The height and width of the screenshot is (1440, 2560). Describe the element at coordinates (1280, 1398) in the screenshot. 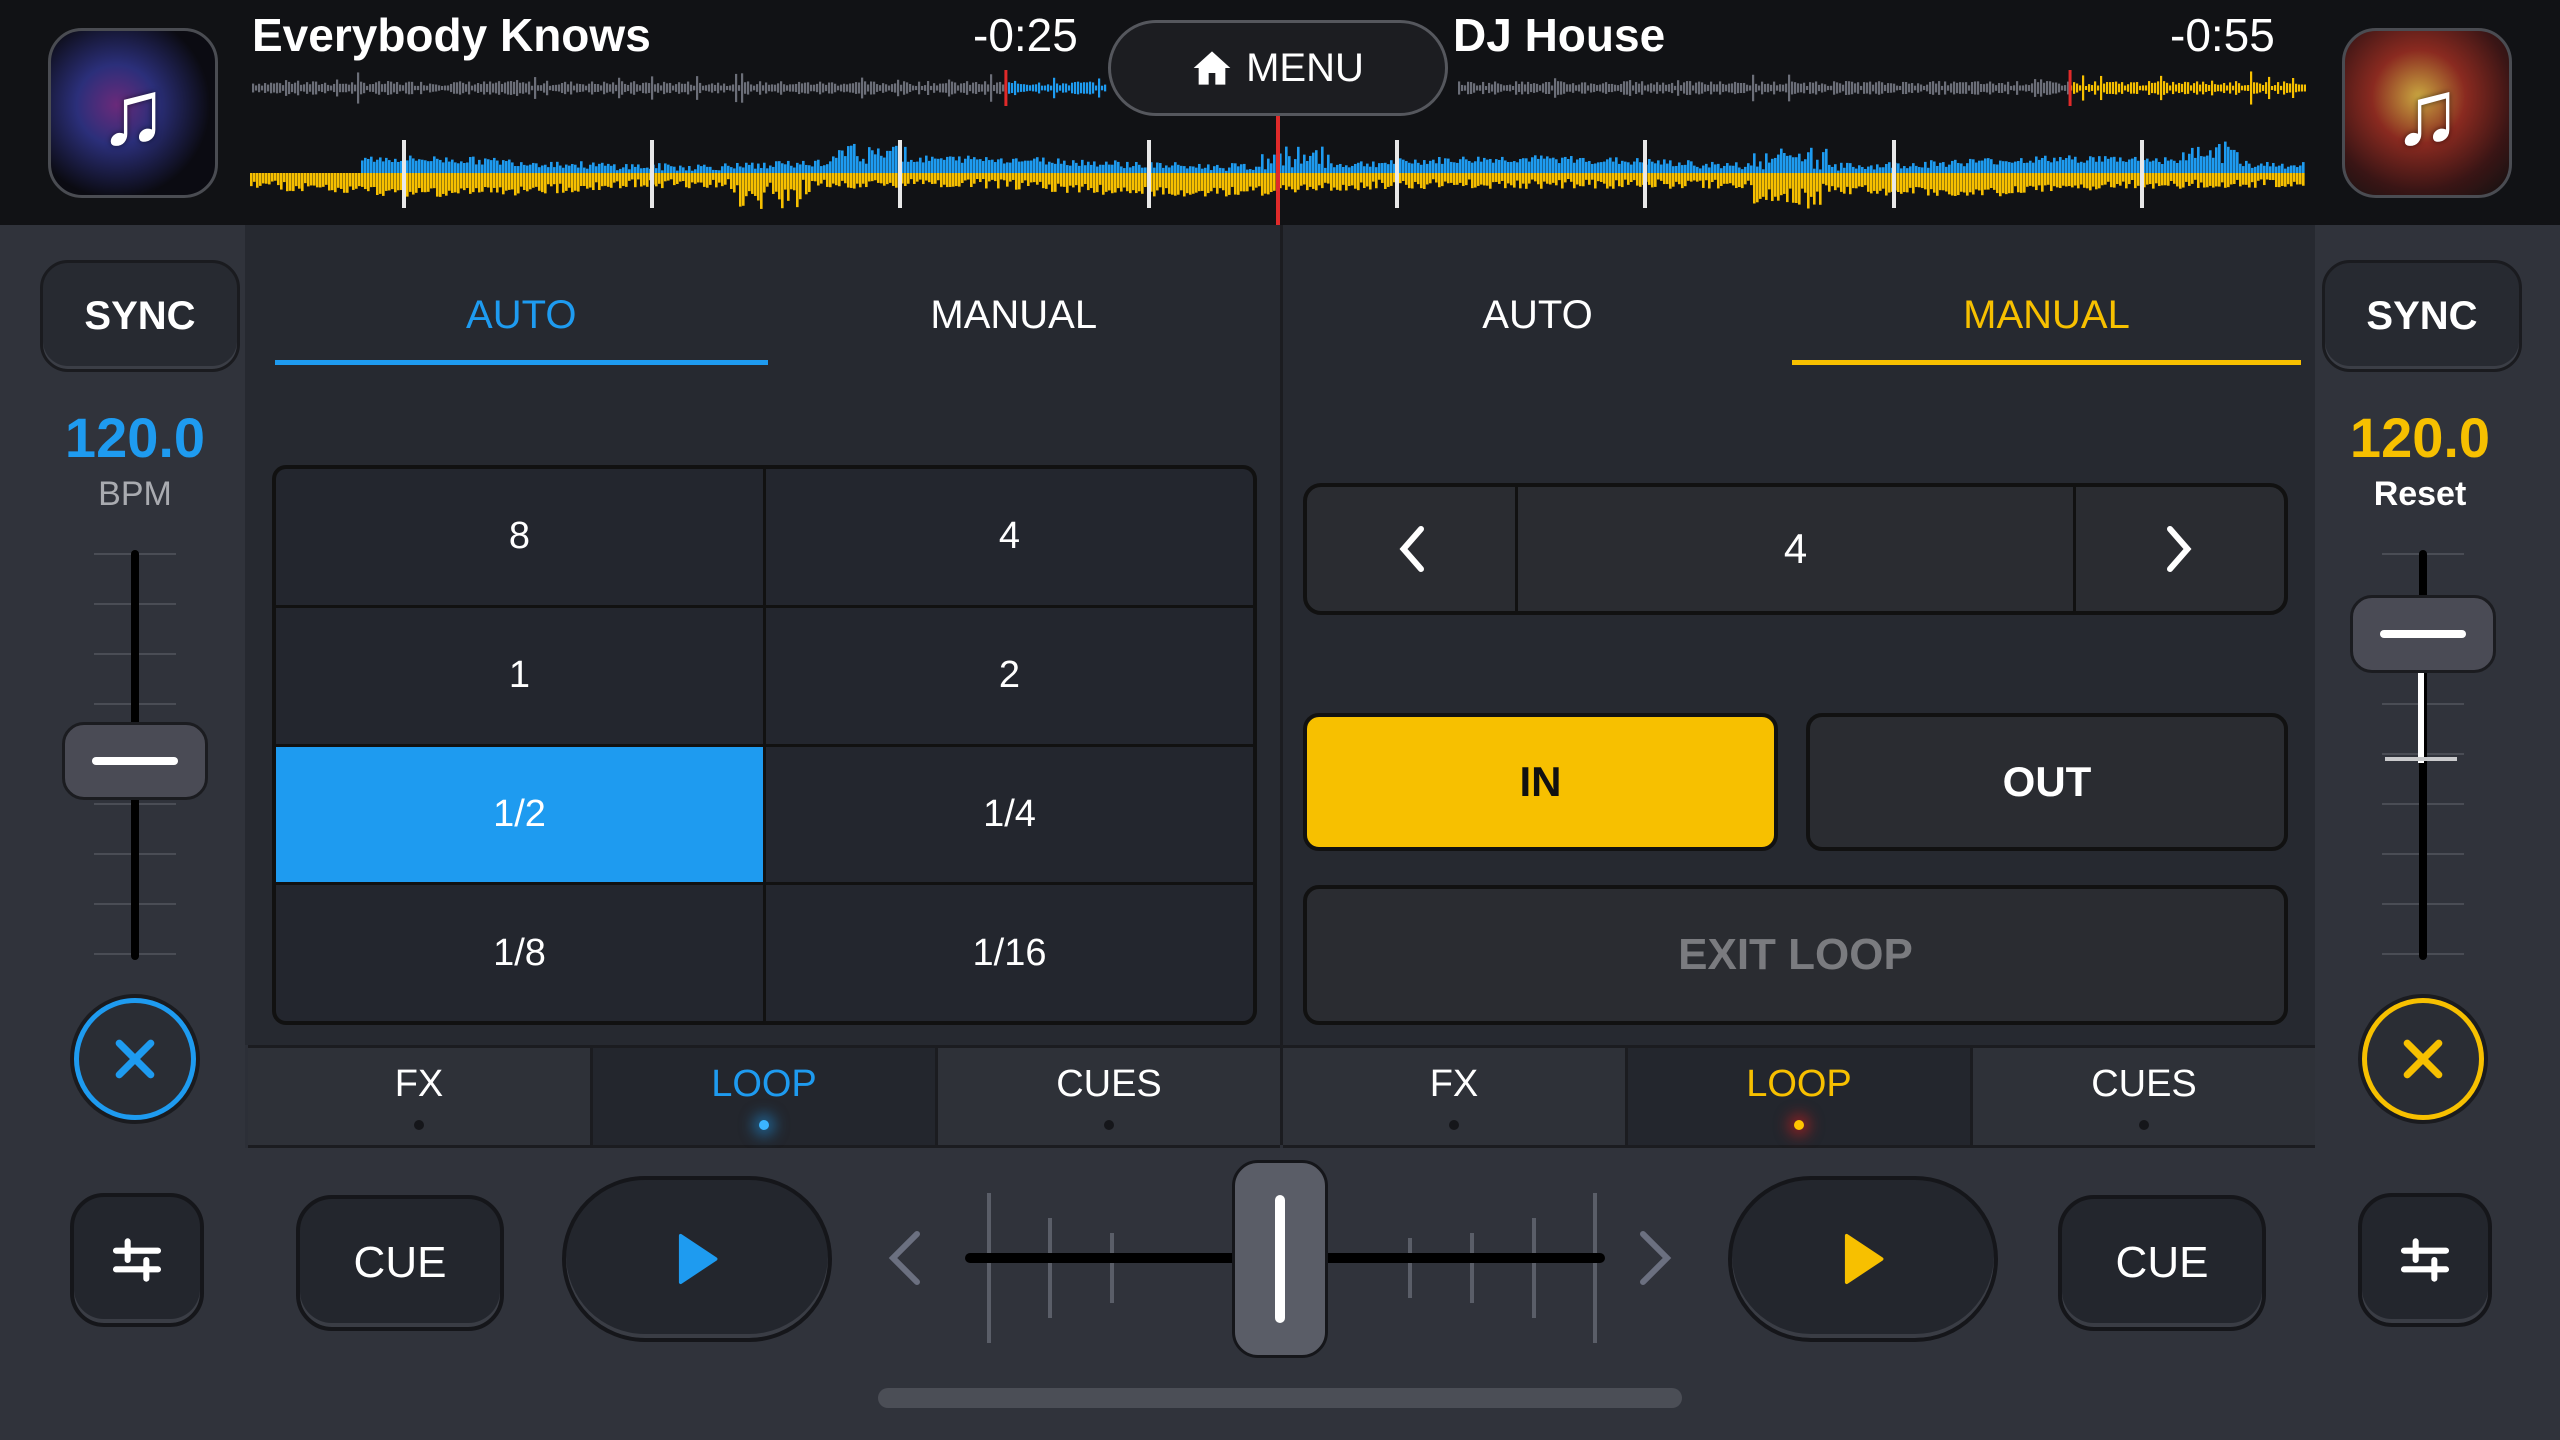

I see `home-indicator-bar` at that location.